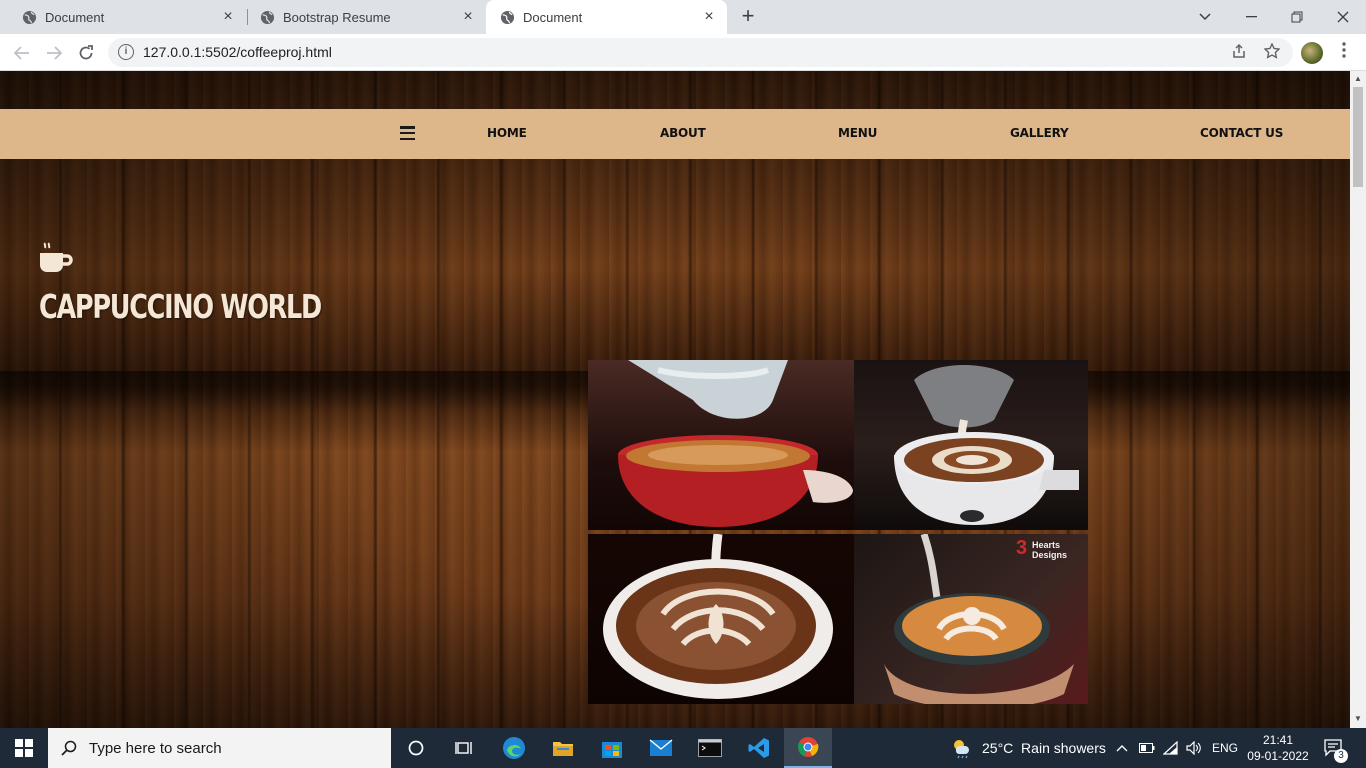 The image size is (1366, 768). Describe the element at coordinates (1358, 79) in the screenshot. I see `scroll-up-arrow-icon: ▲` at that location.